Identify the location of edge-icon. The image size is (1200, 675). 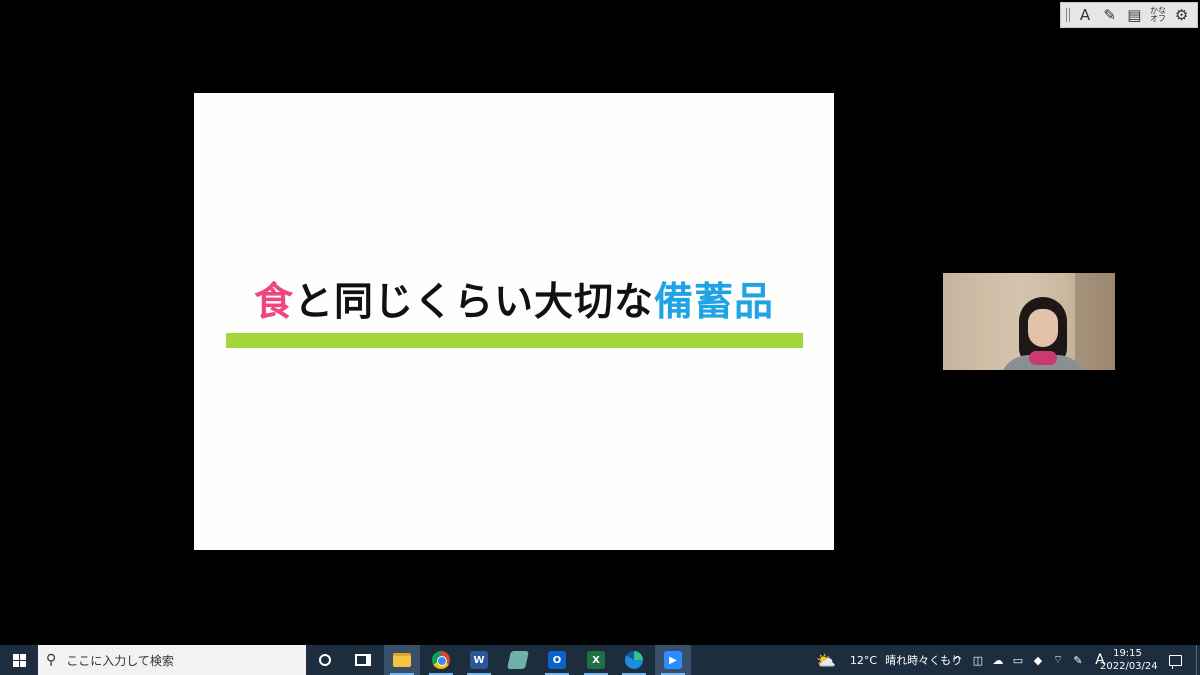
(634, 660).